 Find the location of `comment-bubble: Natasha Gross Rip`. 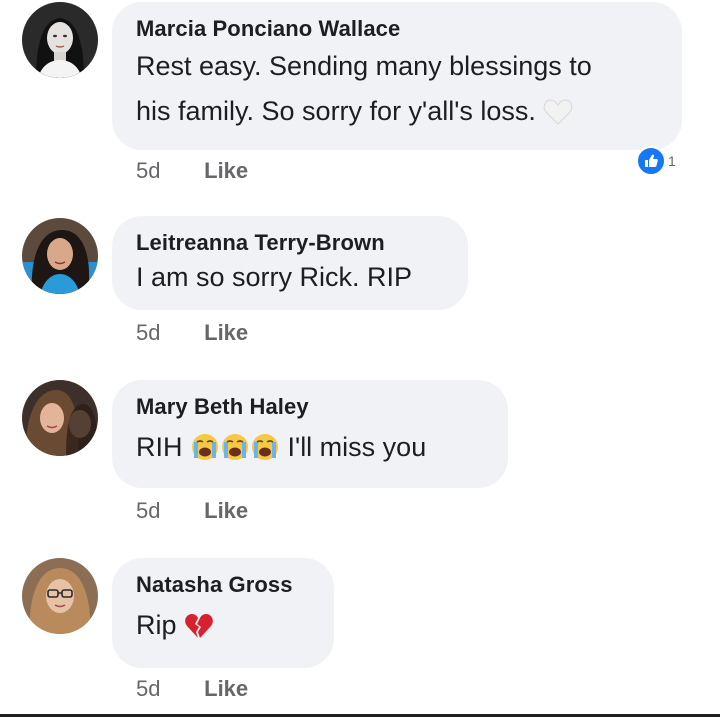

comment-bubble: Natasha Gross Rip is located at coordinates (223, 613).